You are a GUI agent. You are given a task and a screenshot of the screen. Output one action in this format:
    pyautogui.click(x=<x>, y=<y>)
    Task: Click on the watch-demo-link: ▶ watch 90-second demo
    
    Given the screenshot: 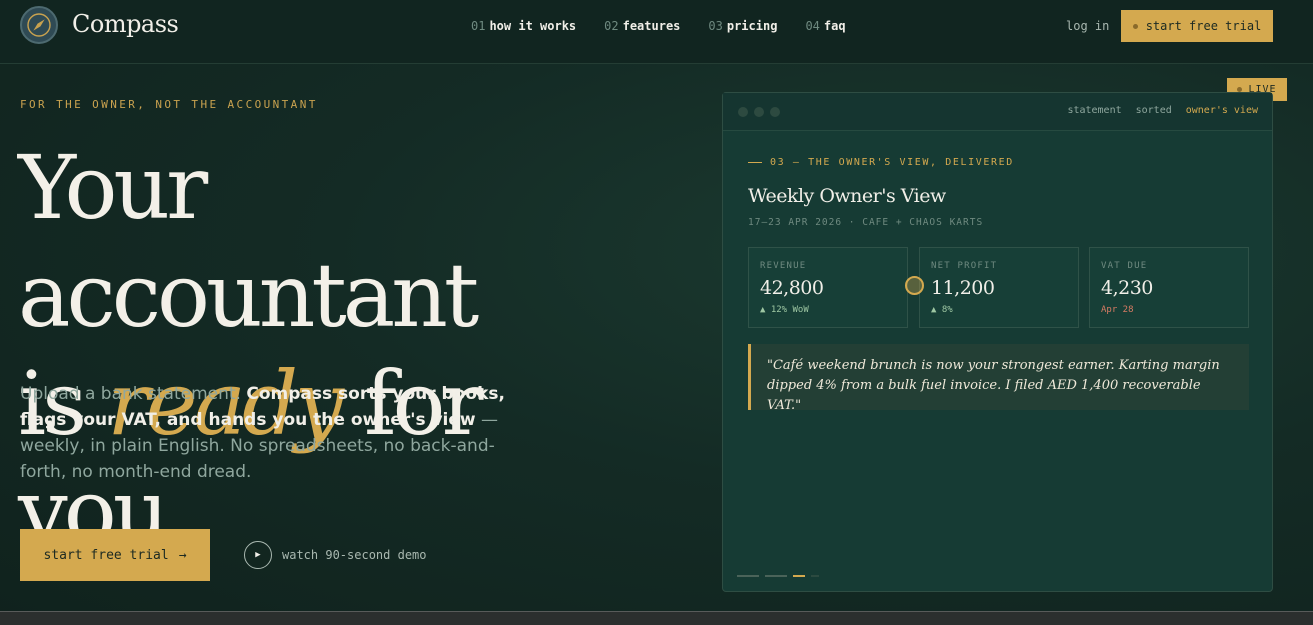 What is the action you would take?
    pyautogui.click(x=335, y=555)
    